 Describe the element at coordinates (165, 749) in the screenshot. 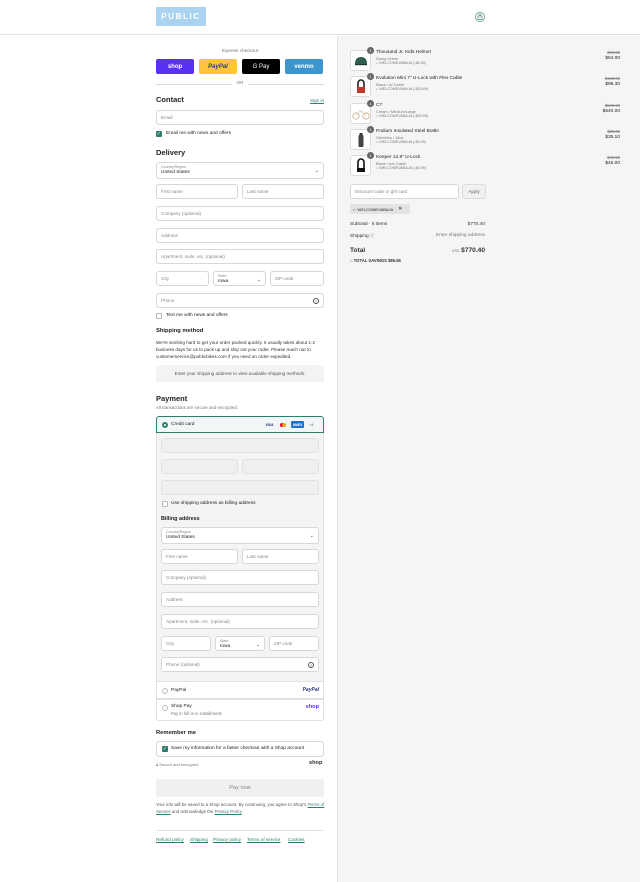

I see `remember-me-checkbox` at that location.